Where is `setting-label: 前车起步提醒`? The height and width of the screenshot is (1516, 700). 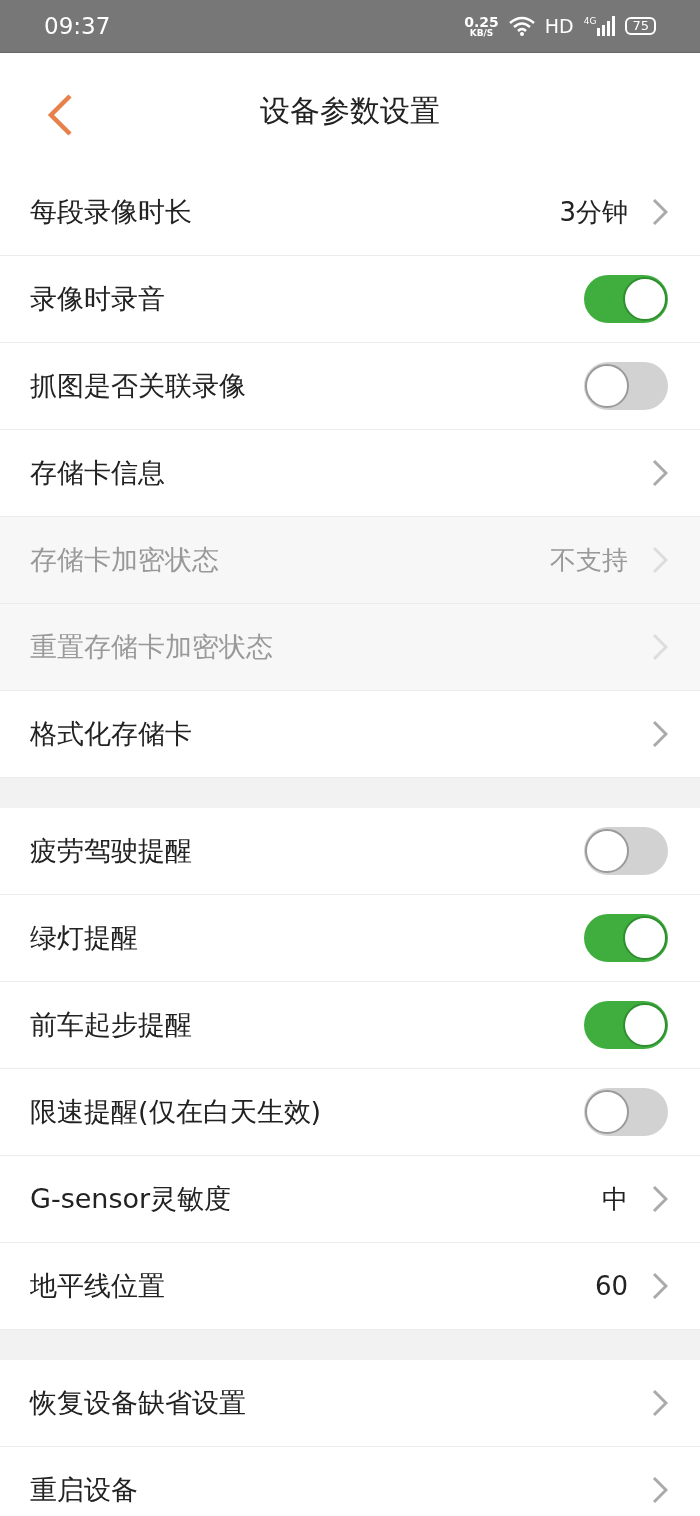
setting-label: 前车起步提醒 is located at coordinates (111, 1025).